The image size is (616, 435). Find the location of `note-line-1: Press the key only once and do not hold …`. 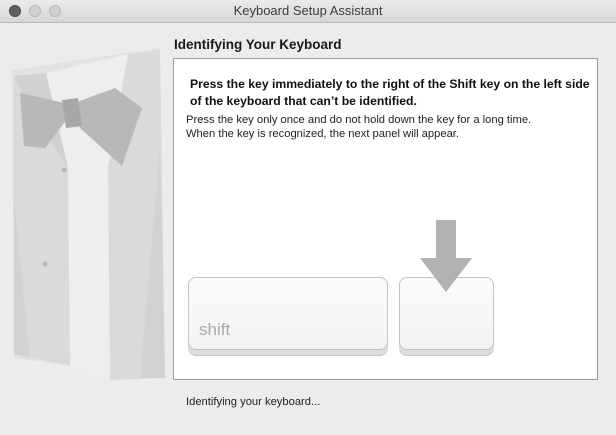

note-line-1: Press the key only once and do not hold … is located at coordinates (359, 120).